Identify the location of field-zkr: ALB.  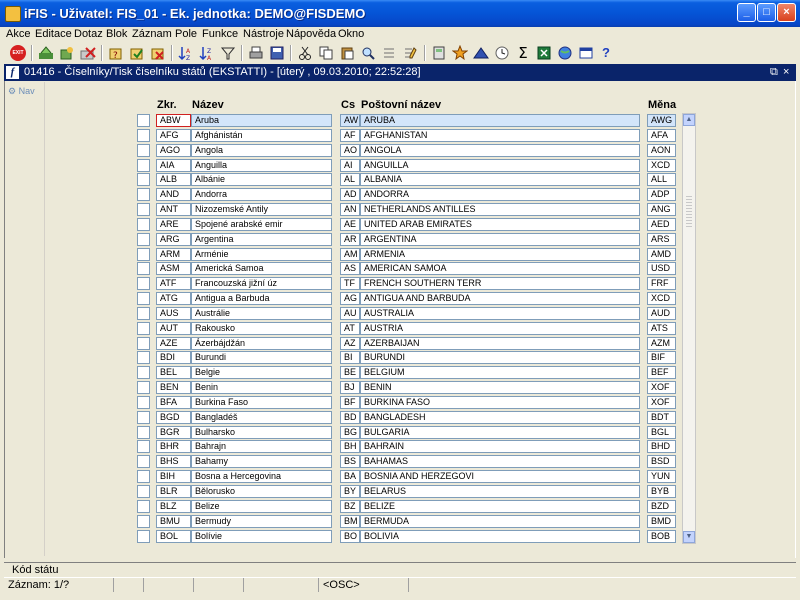
(173, 179).